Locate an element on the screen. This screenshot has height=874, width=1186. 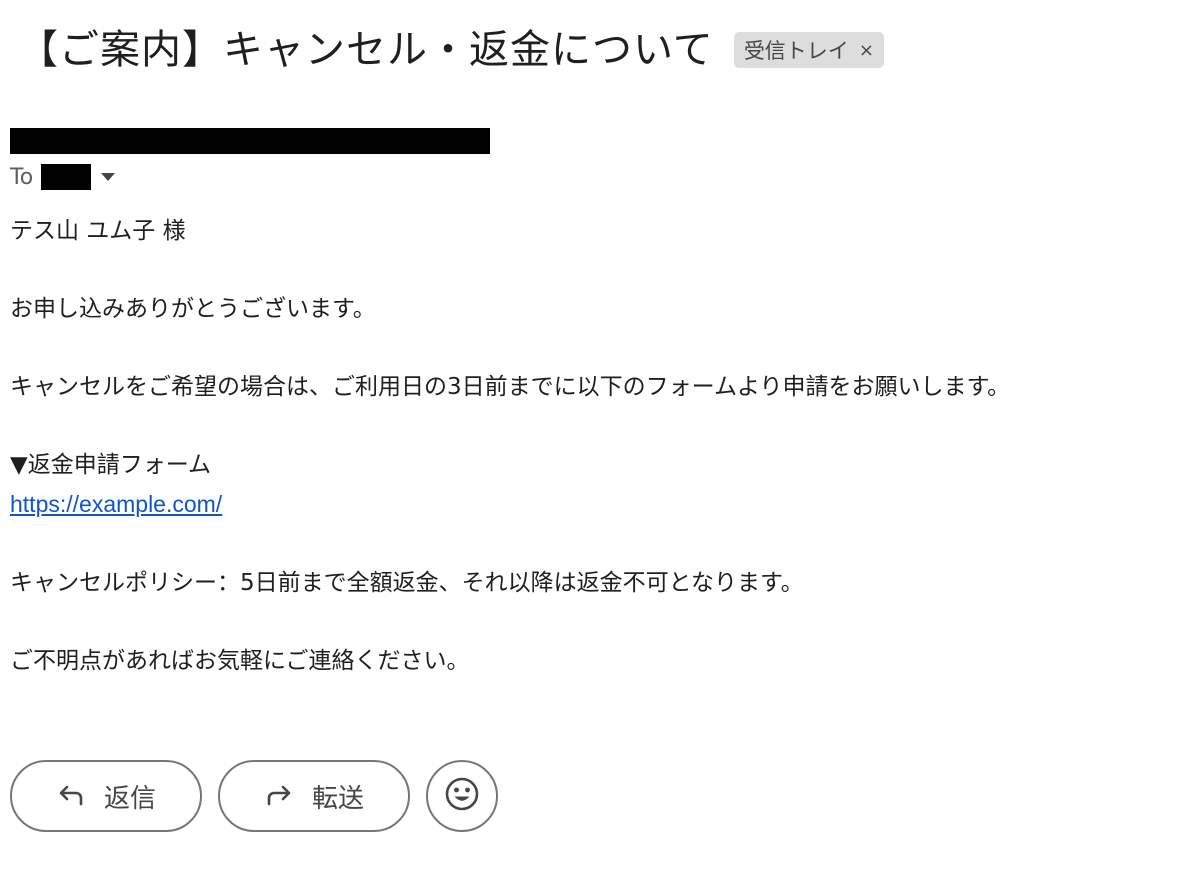
smiley-face-icon is located at coordinates (462, 796).